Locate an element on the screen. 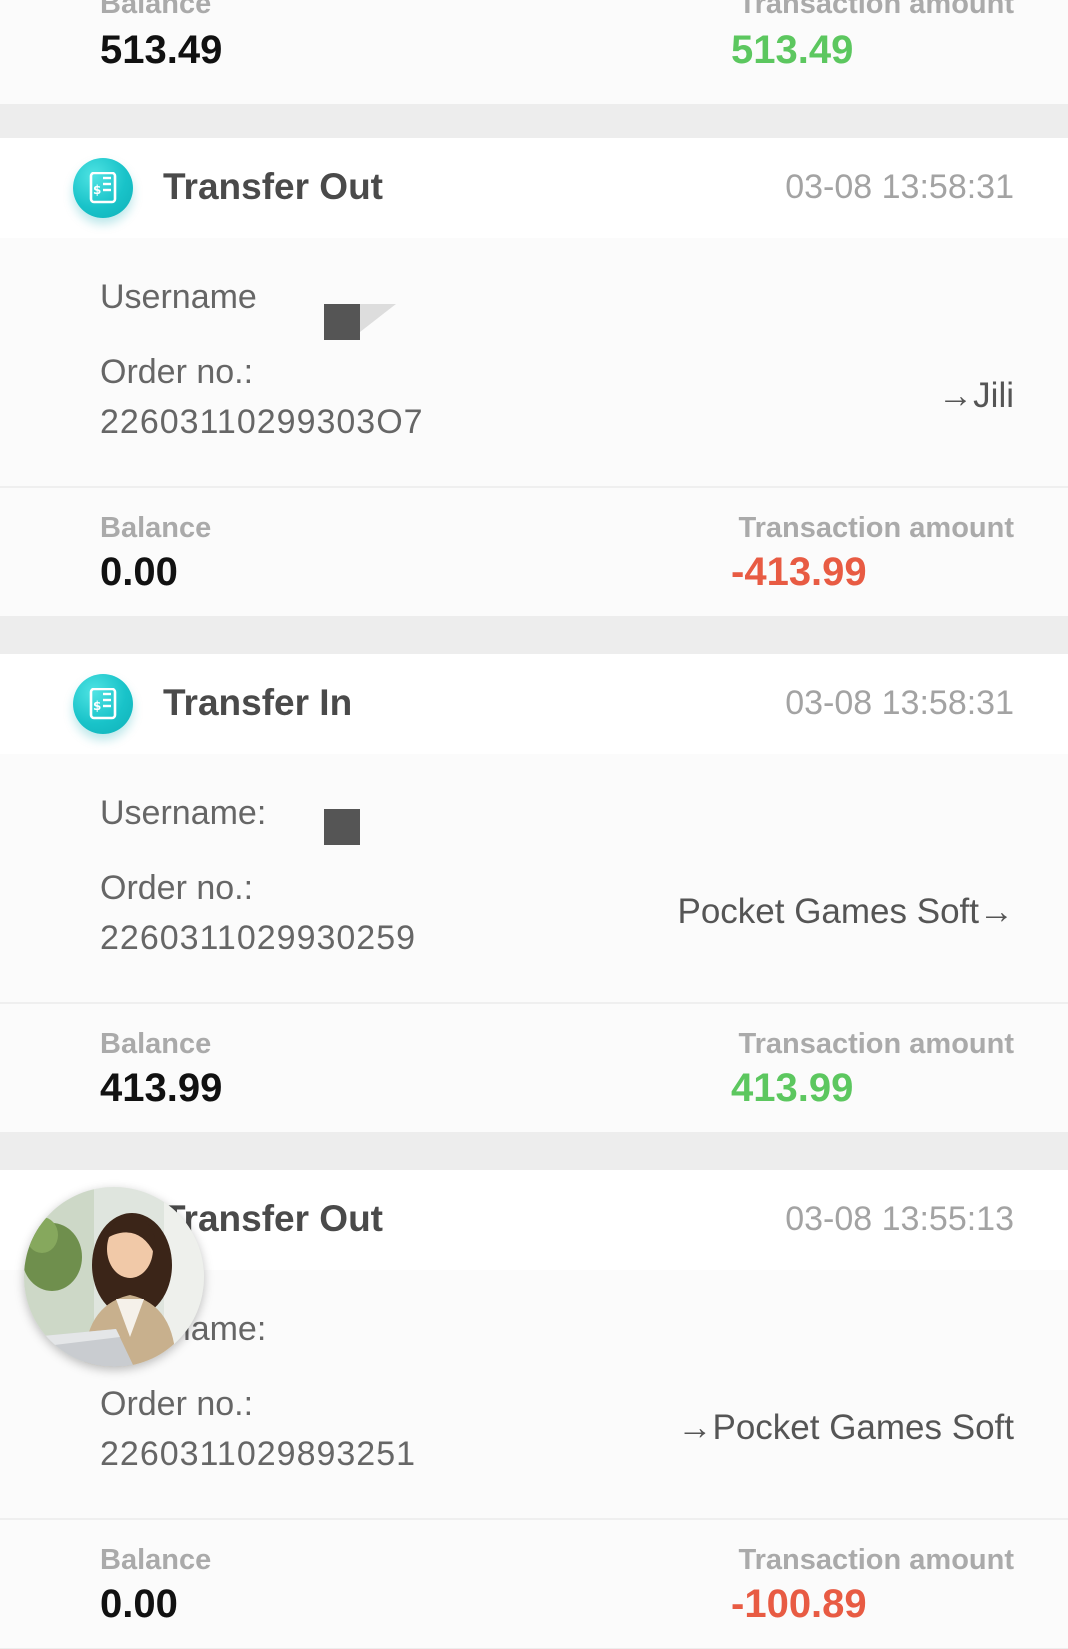  transaction-amount-value: -413.99 is located at coordinates (799, 572).